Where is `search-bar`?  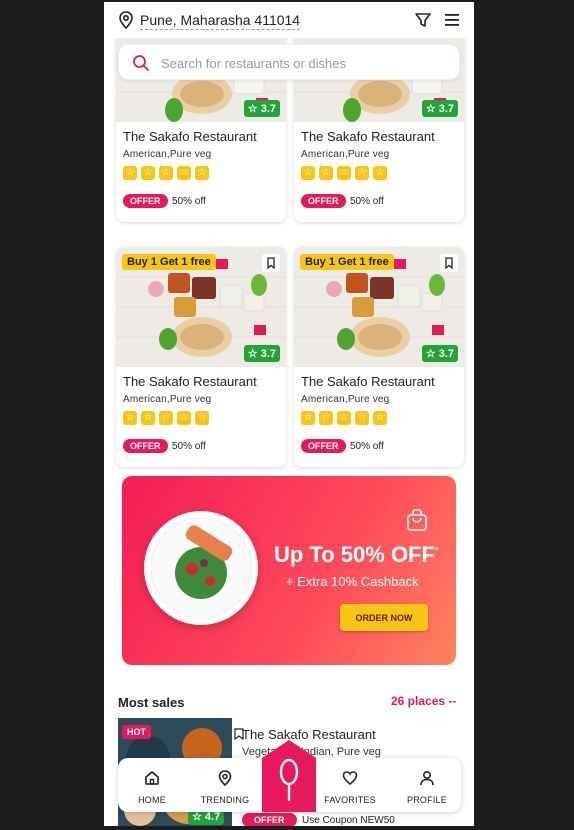 search-bar is located at coordinates (289, 62).